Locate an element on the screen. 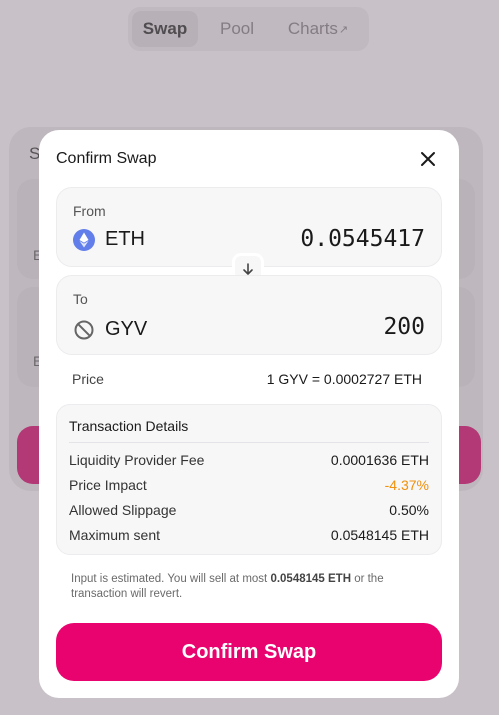 This screenshot has width=499, height=715. to-token-card: To GYV 200 is located at coordinates (249, 315).